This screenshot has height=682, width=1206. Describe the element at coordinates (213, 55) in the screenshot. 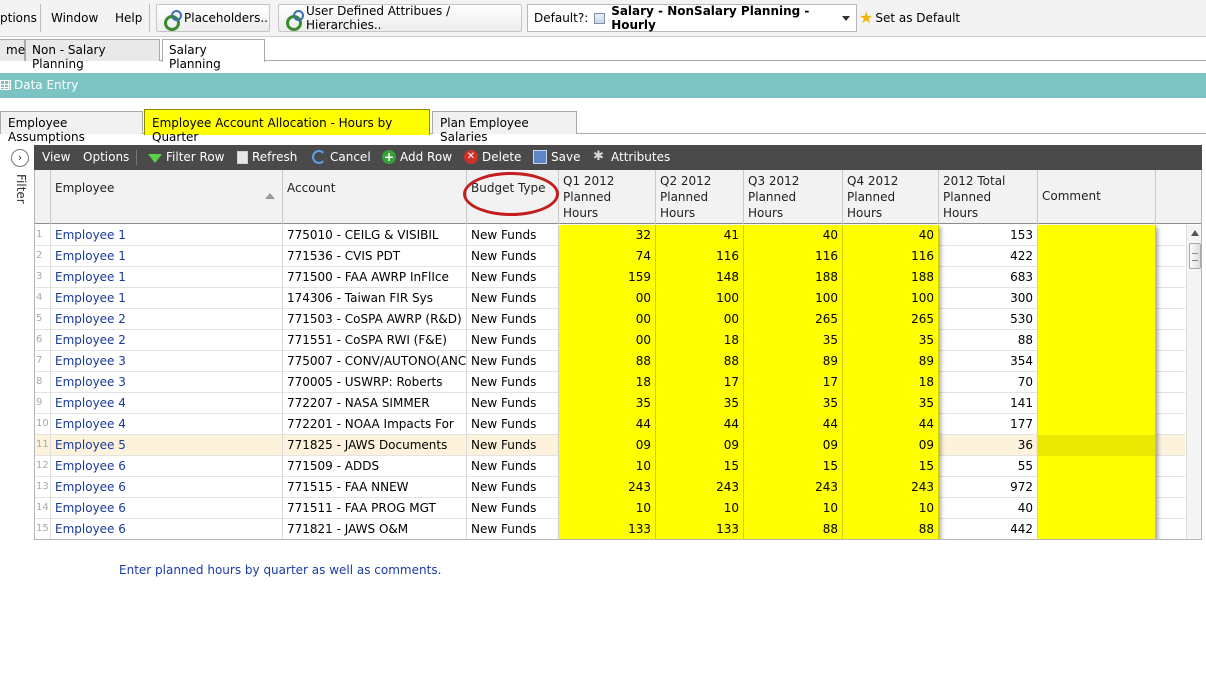

I see `tab-salary-planning: Salary Planning` at that location.